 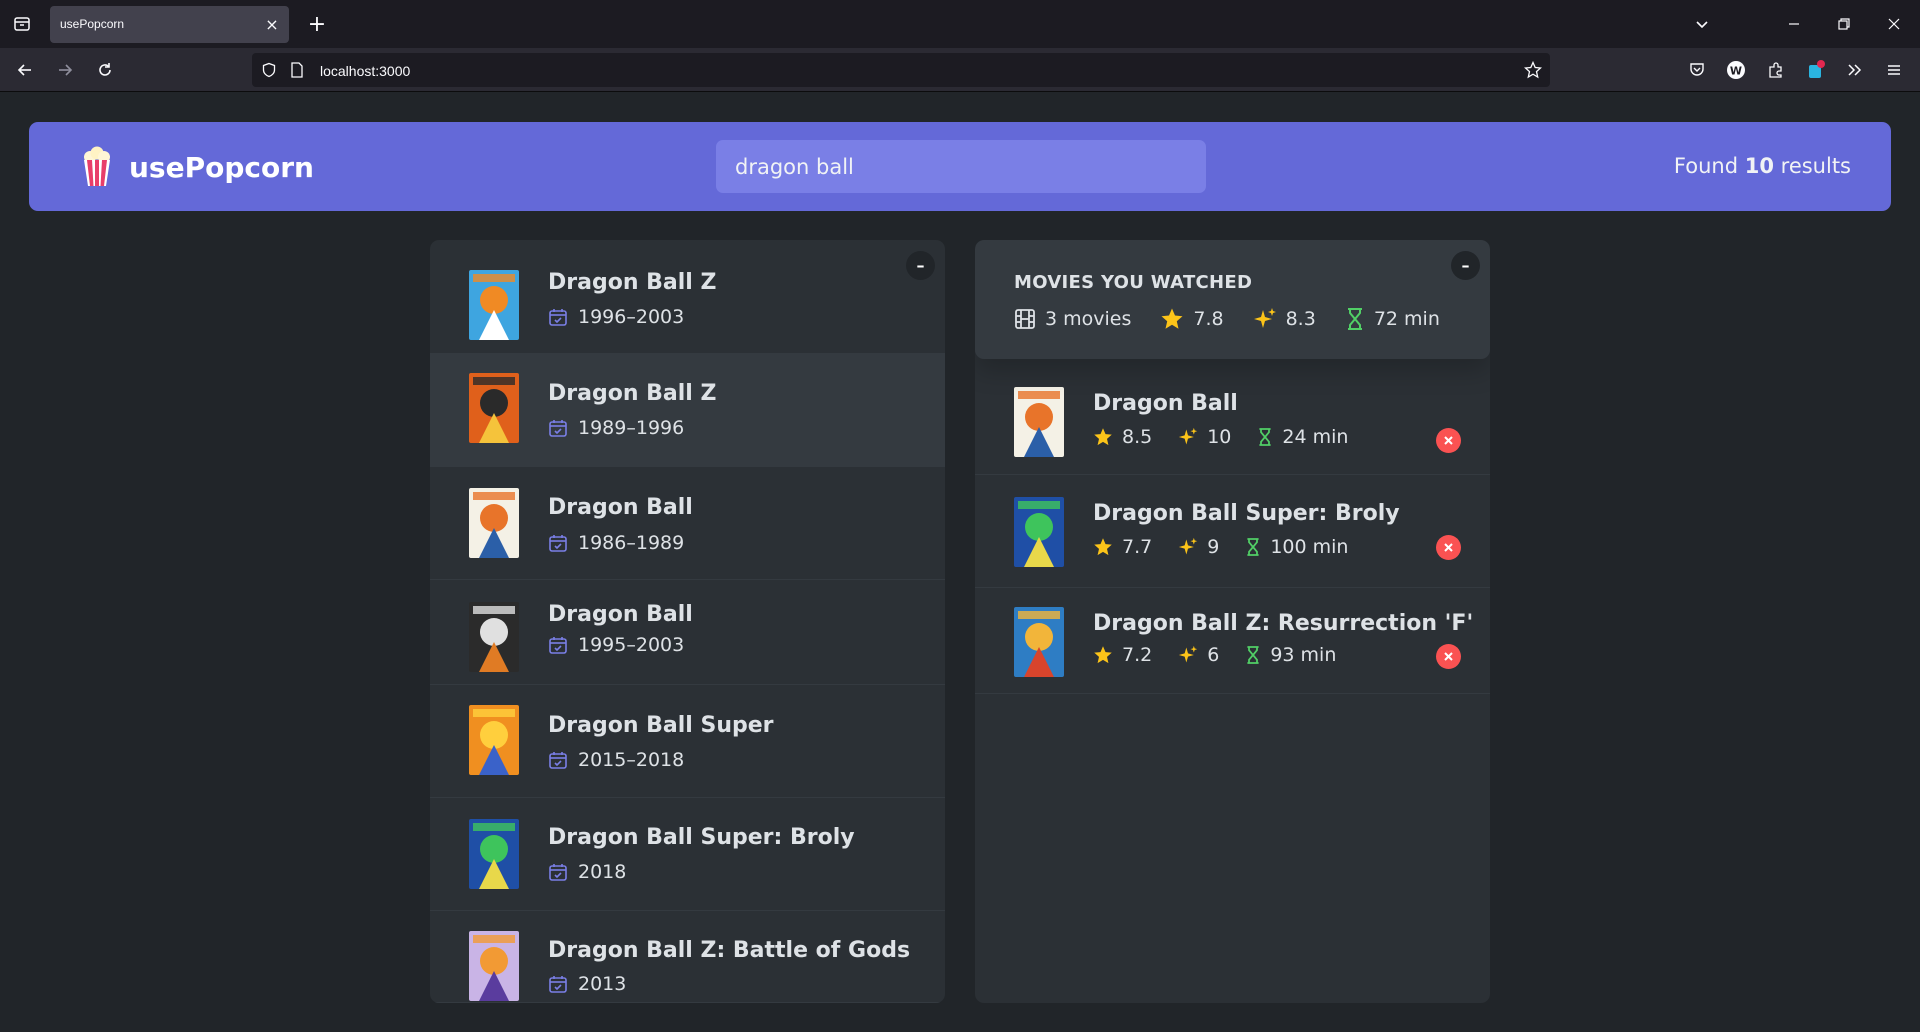 I want to click on more-tools-icon, so click(x=1855, y=70).